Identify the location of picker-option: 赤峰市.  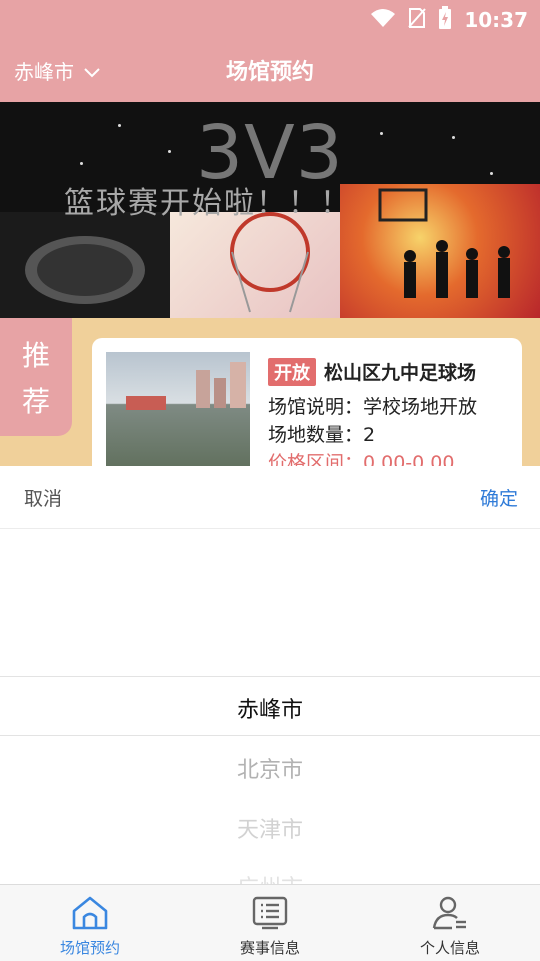
(270, 708).